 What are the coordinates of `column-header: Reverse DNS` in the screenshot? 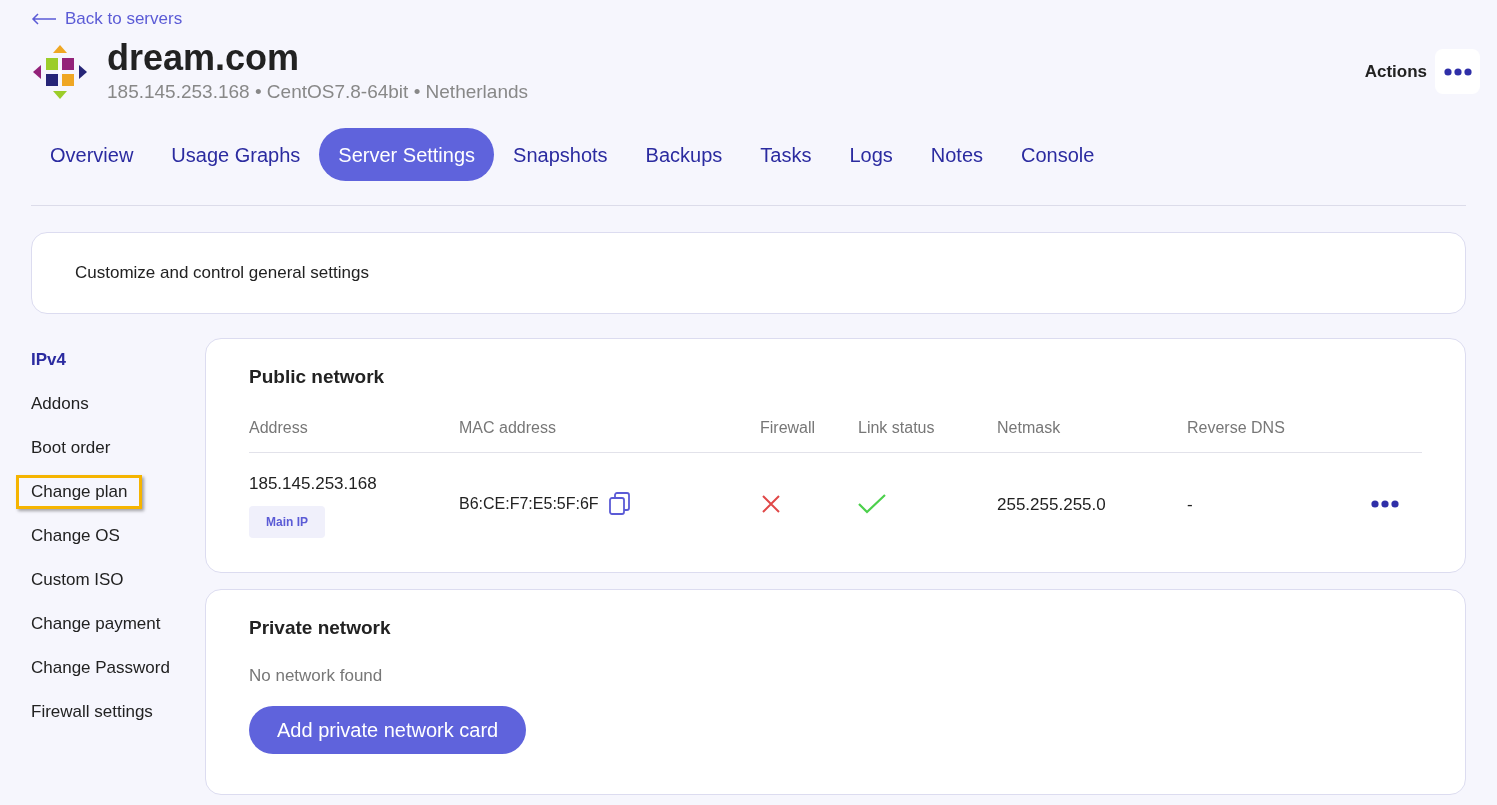 It's located at (1236, 427).